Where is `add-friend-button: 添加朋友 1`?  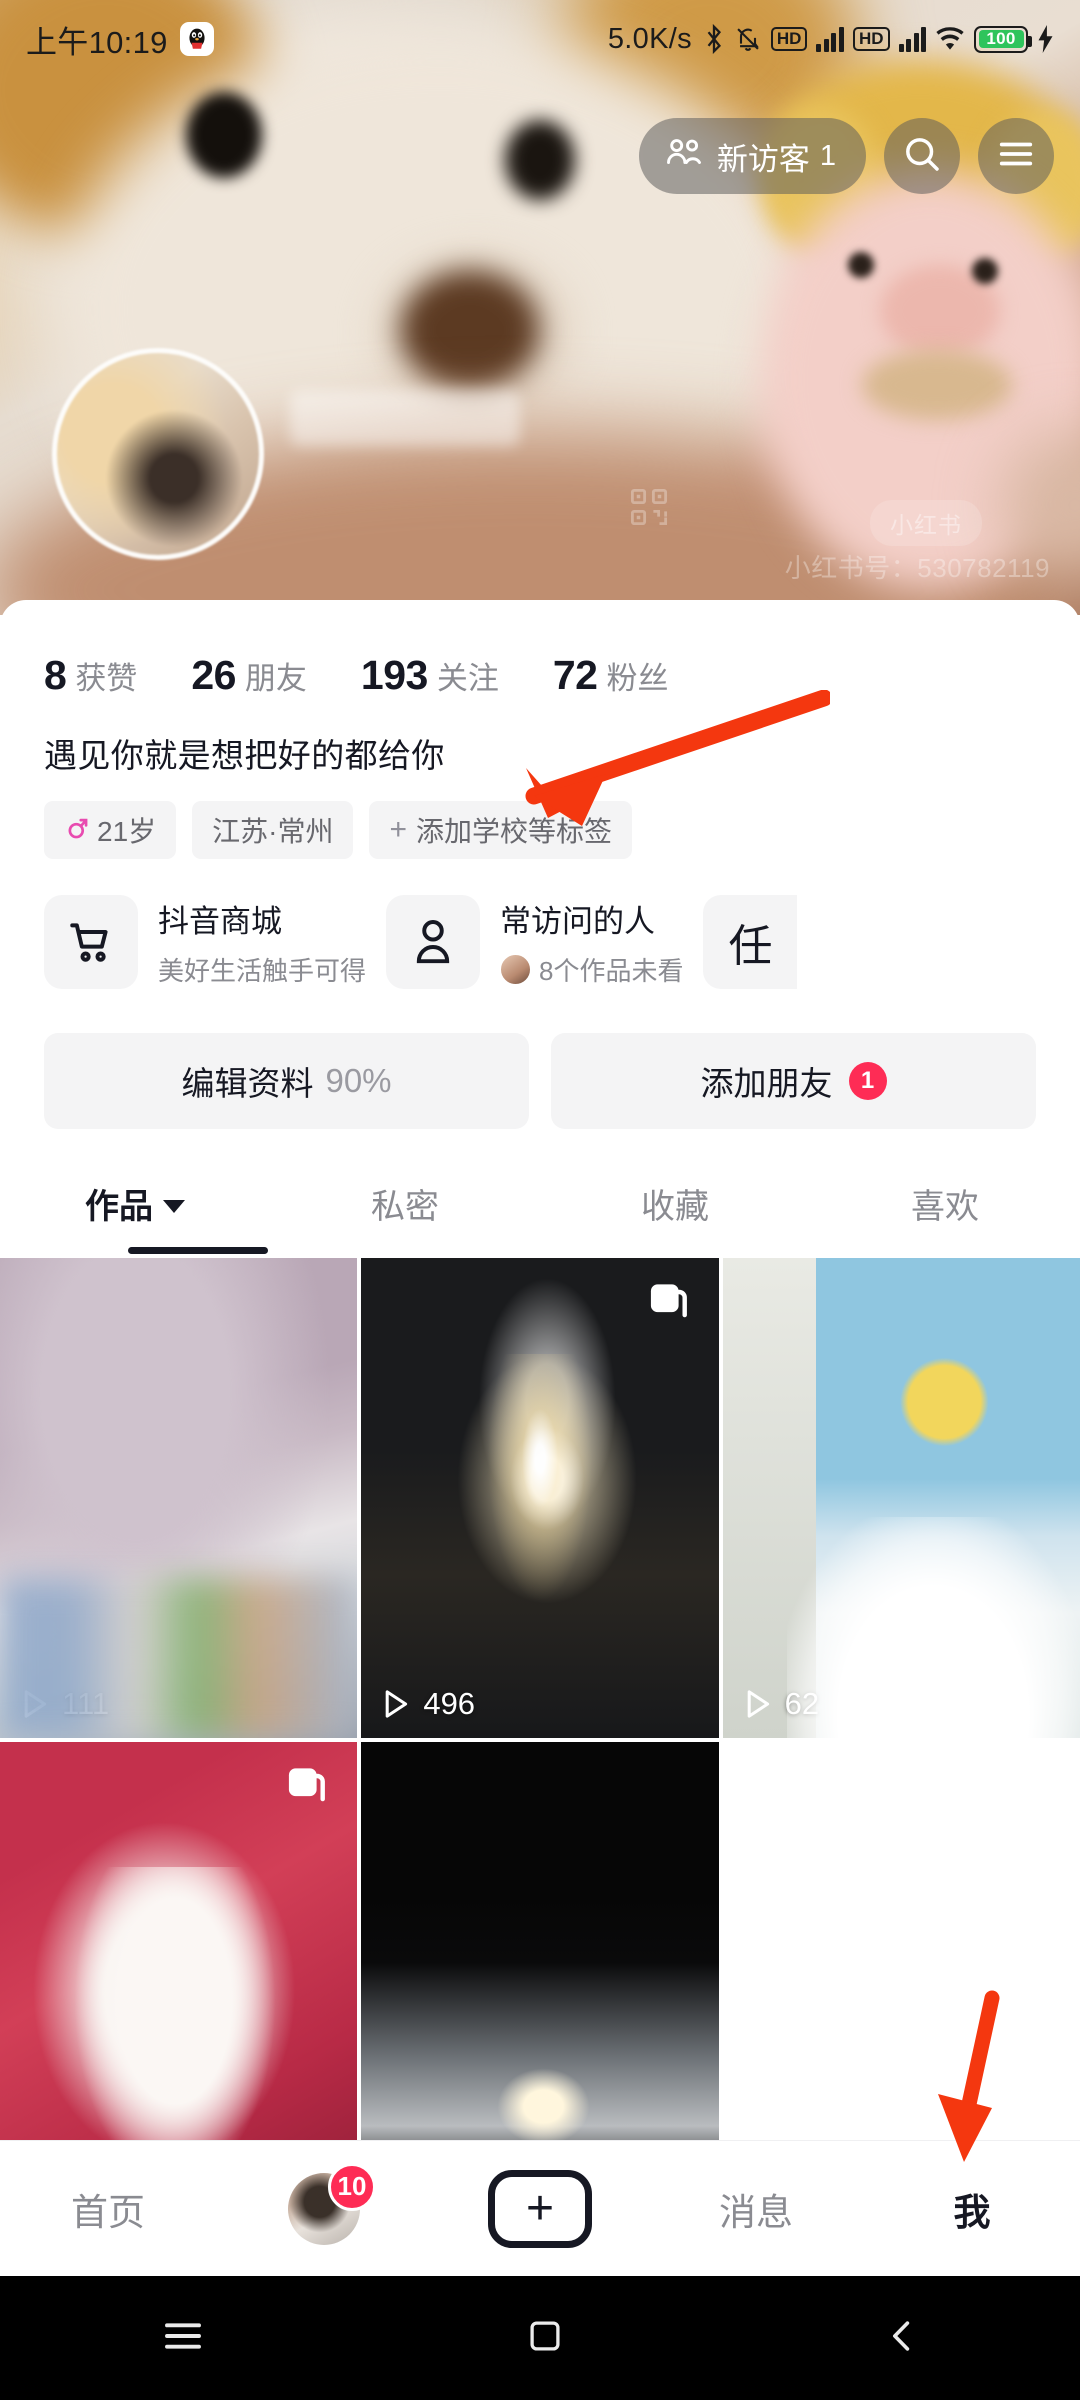 add-friend-button: 添加朋友 1 is located at coordinates (793, 1081).